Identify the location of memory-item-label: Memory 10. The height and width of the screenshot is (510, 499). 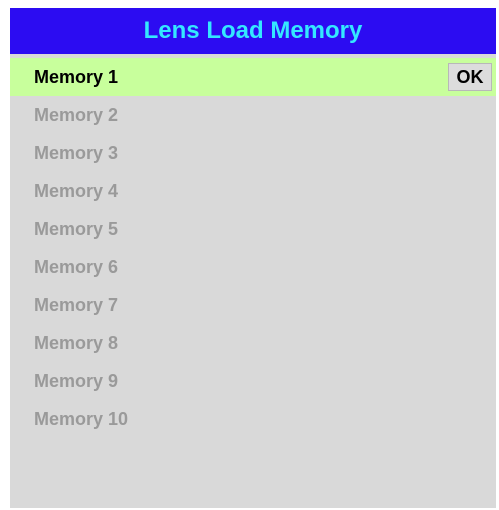
(81, 418).